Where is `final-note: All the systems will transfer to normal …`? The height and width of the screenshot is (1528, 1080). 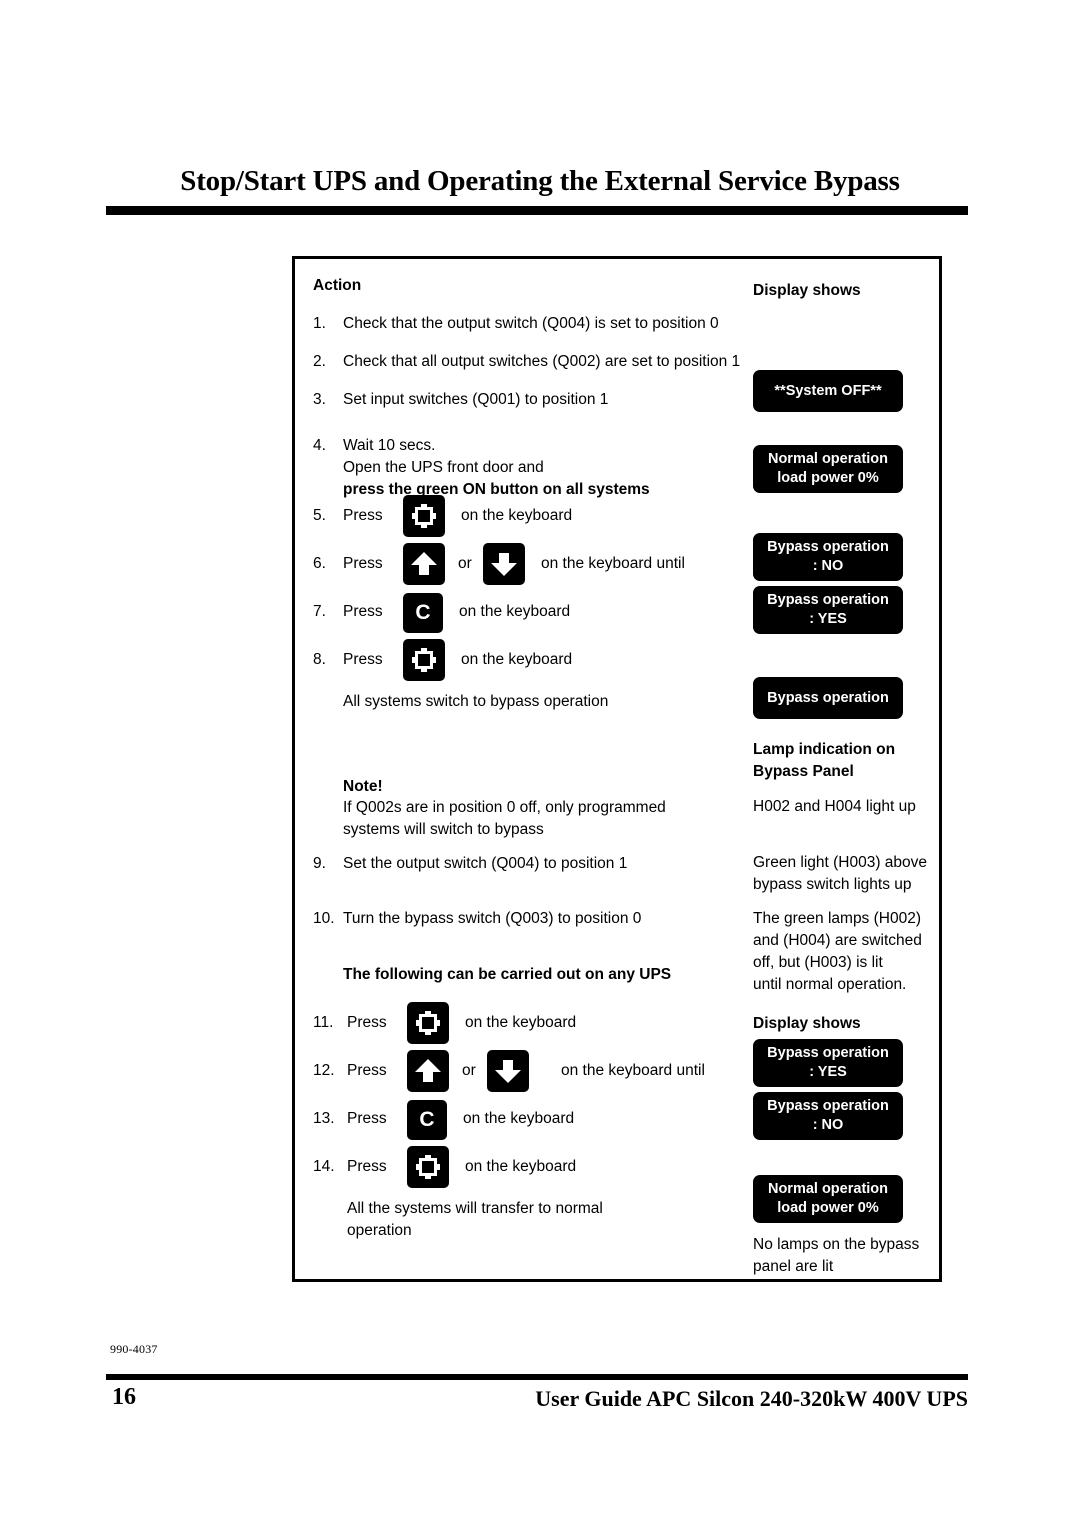 final-note: All the systems will transfer to normal … is located at coordinates (475, 1220).